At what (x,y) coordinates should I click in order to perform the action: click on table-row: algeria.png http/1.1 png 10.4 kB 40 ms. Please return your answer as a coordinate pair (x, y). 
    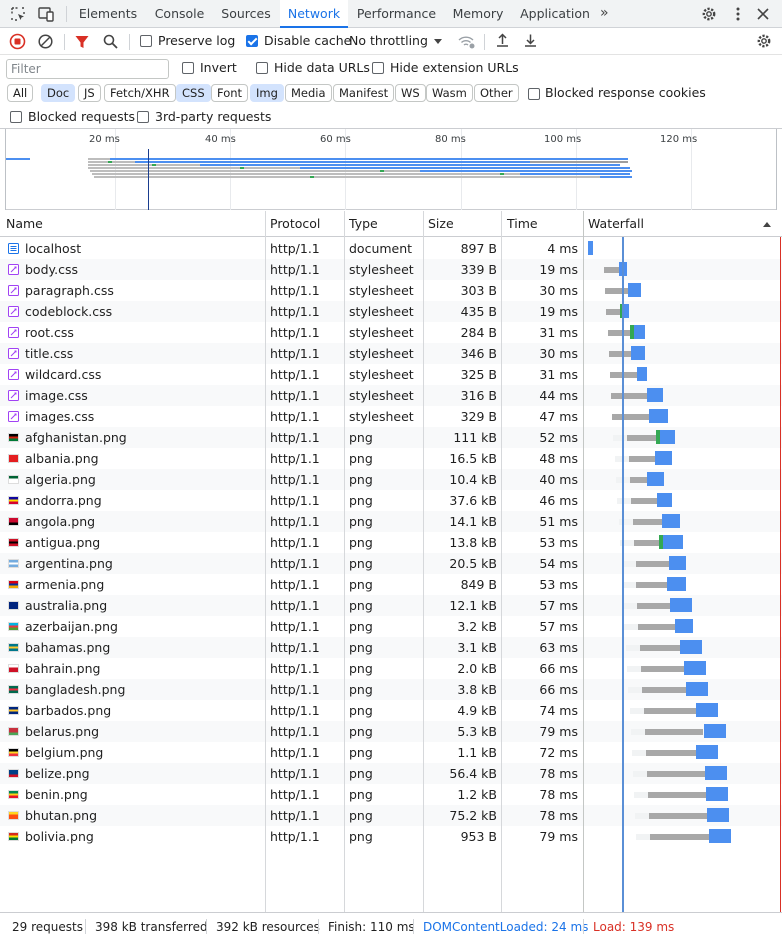
    Looking at the image, I should click on (391, 479).